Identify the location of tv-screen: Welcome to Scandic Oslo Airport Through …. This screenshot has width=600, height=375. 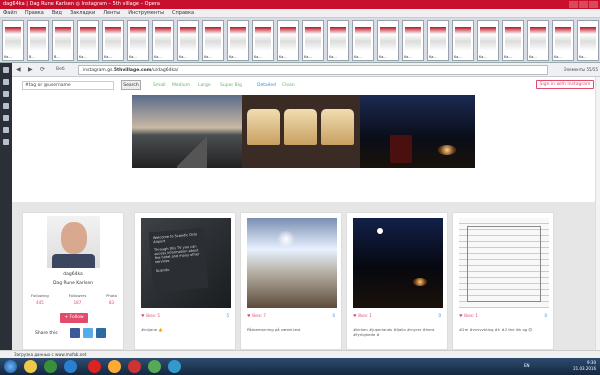
(178, 260).